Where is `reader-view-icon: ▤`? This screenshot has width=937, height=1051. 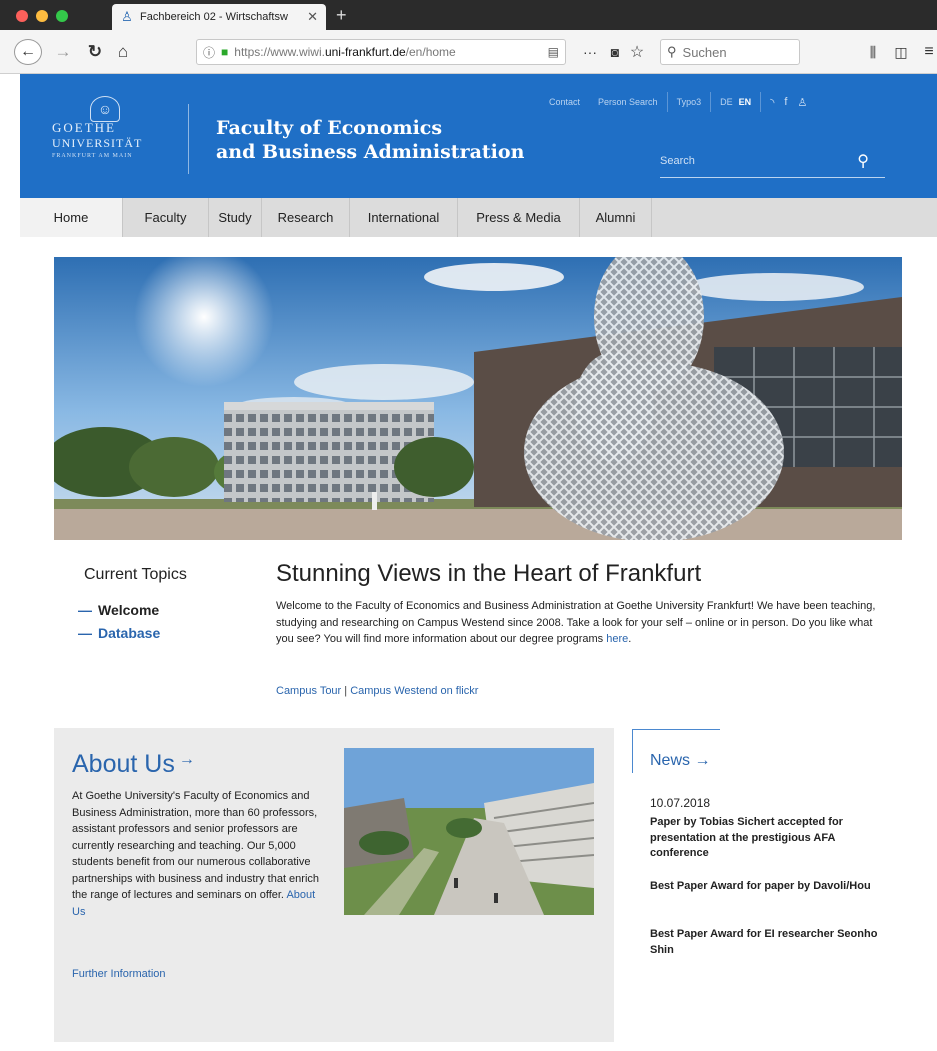
reader-view-icon: ▤ is located at coordinates (553, 52).